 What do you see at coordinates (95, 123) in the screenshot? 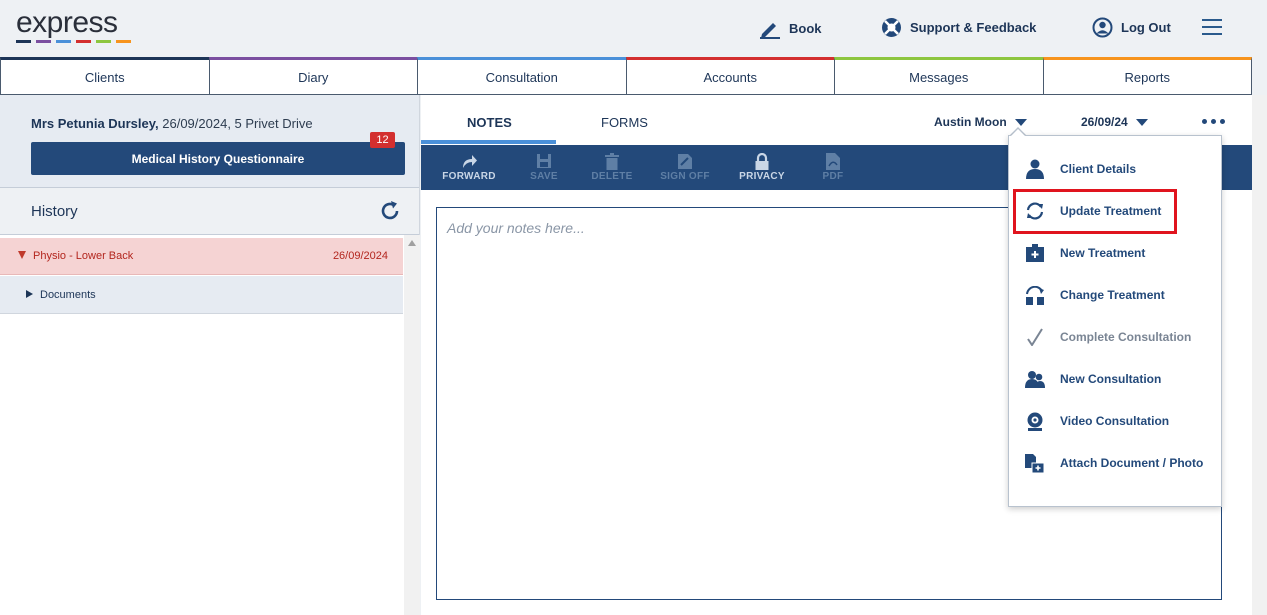
I see `client-name: Mrs Petunia Dursley,` at bounding box center [95, 123].